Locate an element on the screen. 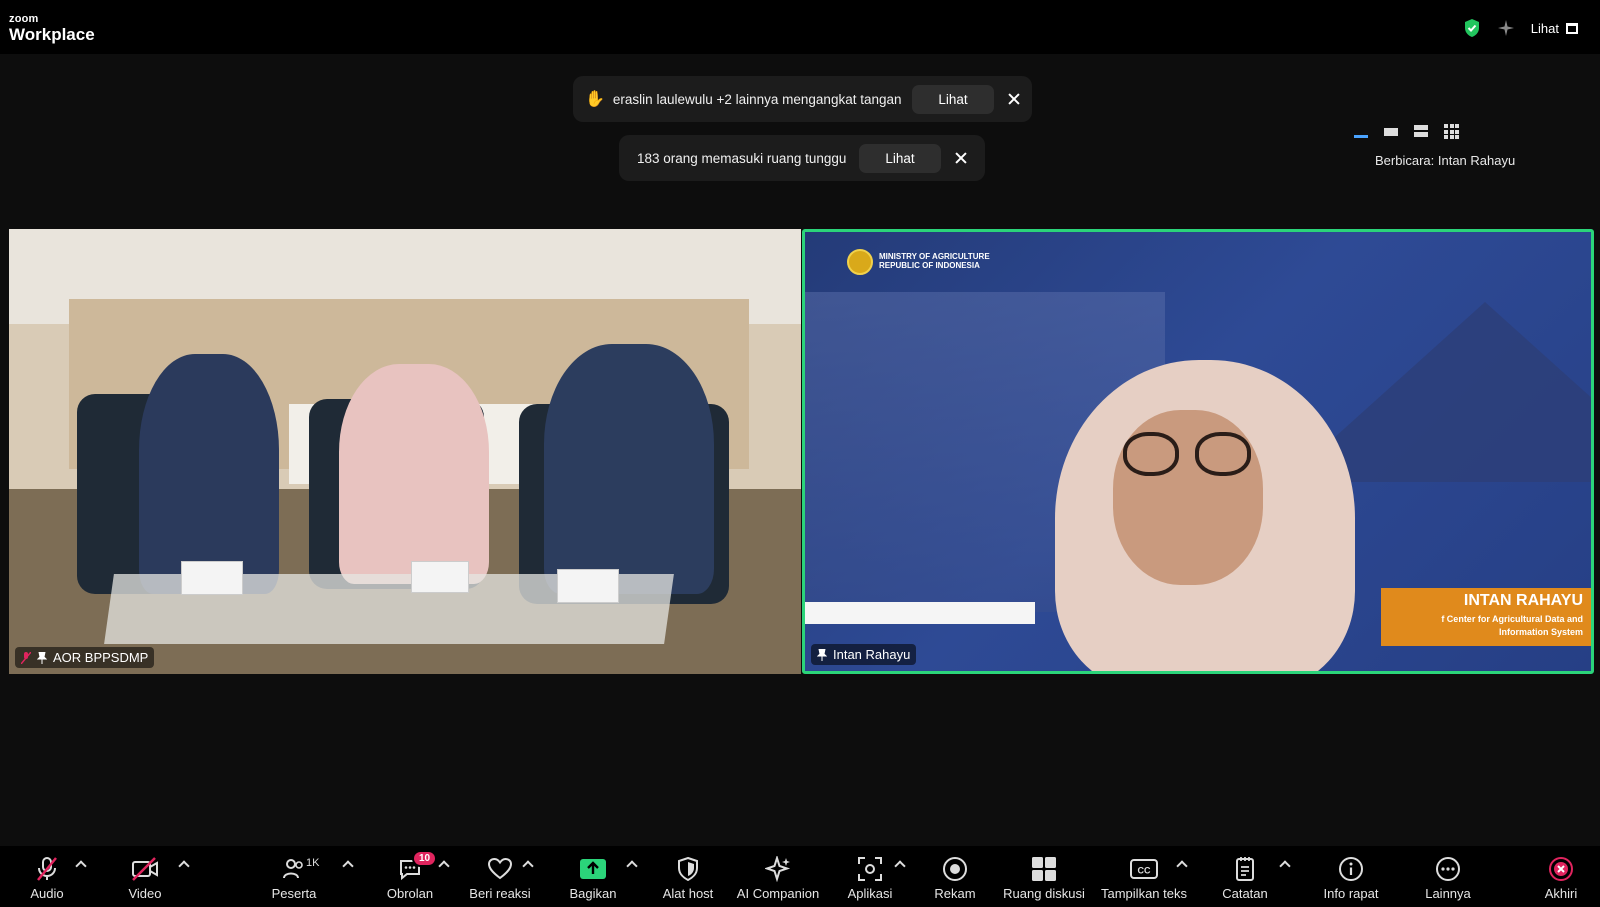  participant-name-tag: AOR BPPSDMP is located at coordinates (85, 657).